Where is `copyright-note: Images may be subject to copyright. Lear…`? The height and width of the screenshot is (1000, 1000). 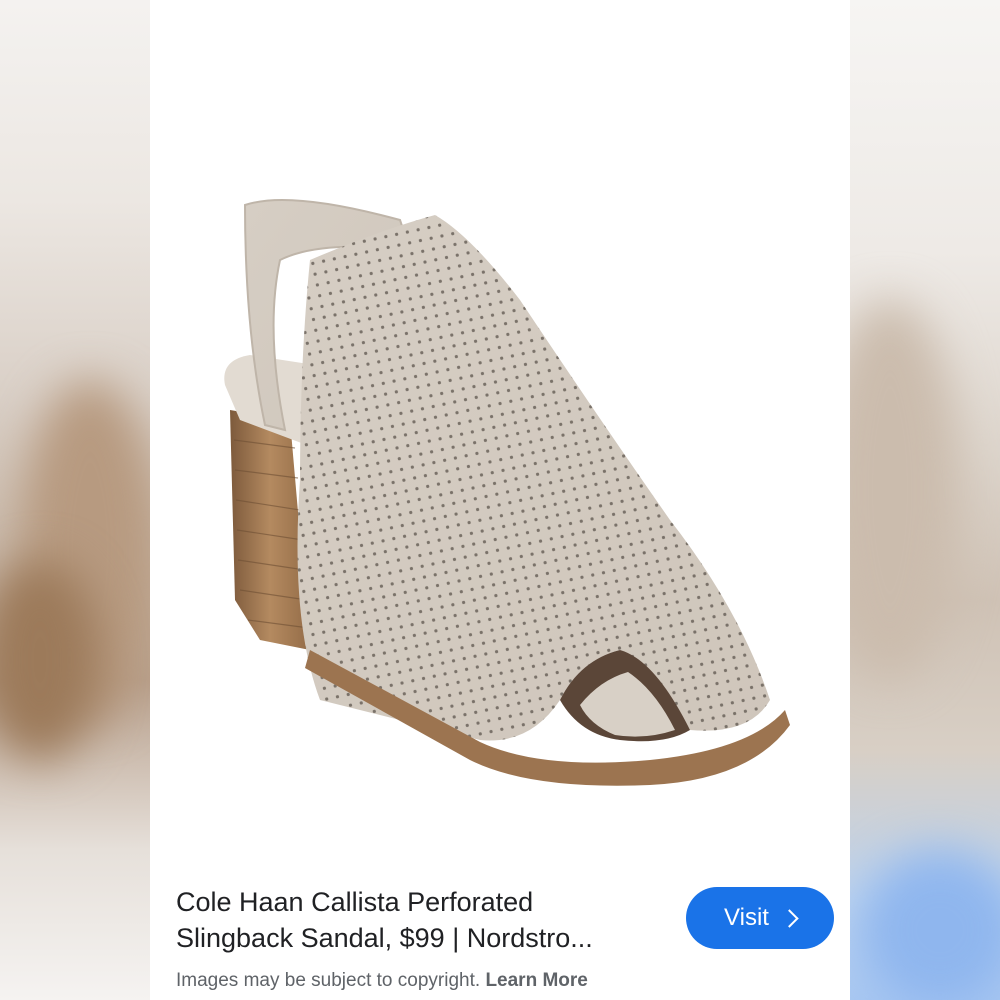
copyright-note: Images may be subject to copyright. Lear… is located at coordinates (382, 981).